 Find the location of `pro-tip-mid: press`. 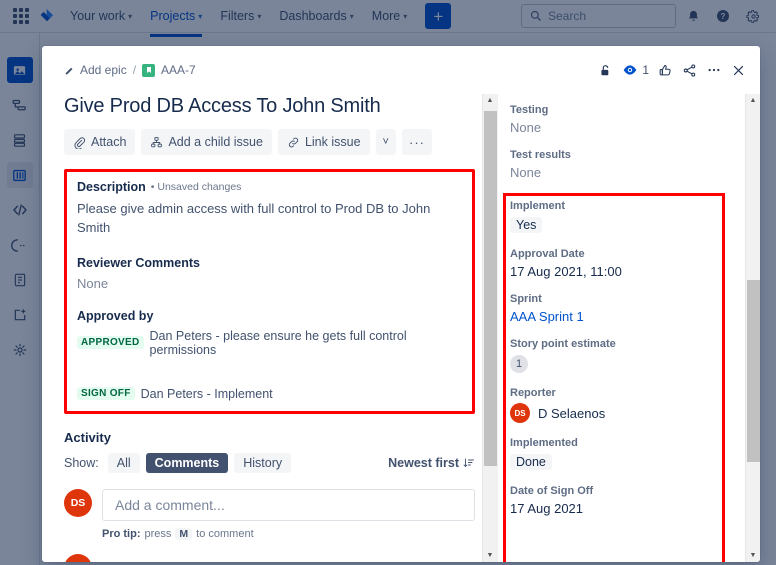

pro-tip-mid: press is located at coordinates (158, 533).